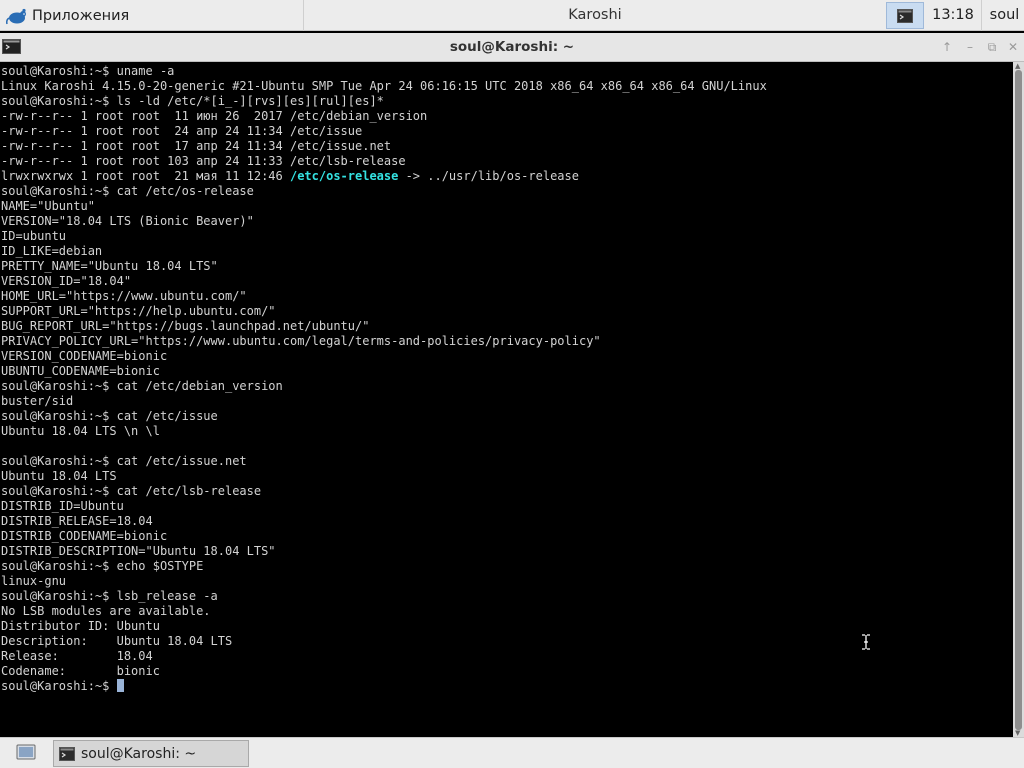 The image size is (1024, 768). What do you see at coordinates (34, 581) in the screenshot?
I see `terminal-line: linux-gnu` at bounding box center [34, 581].